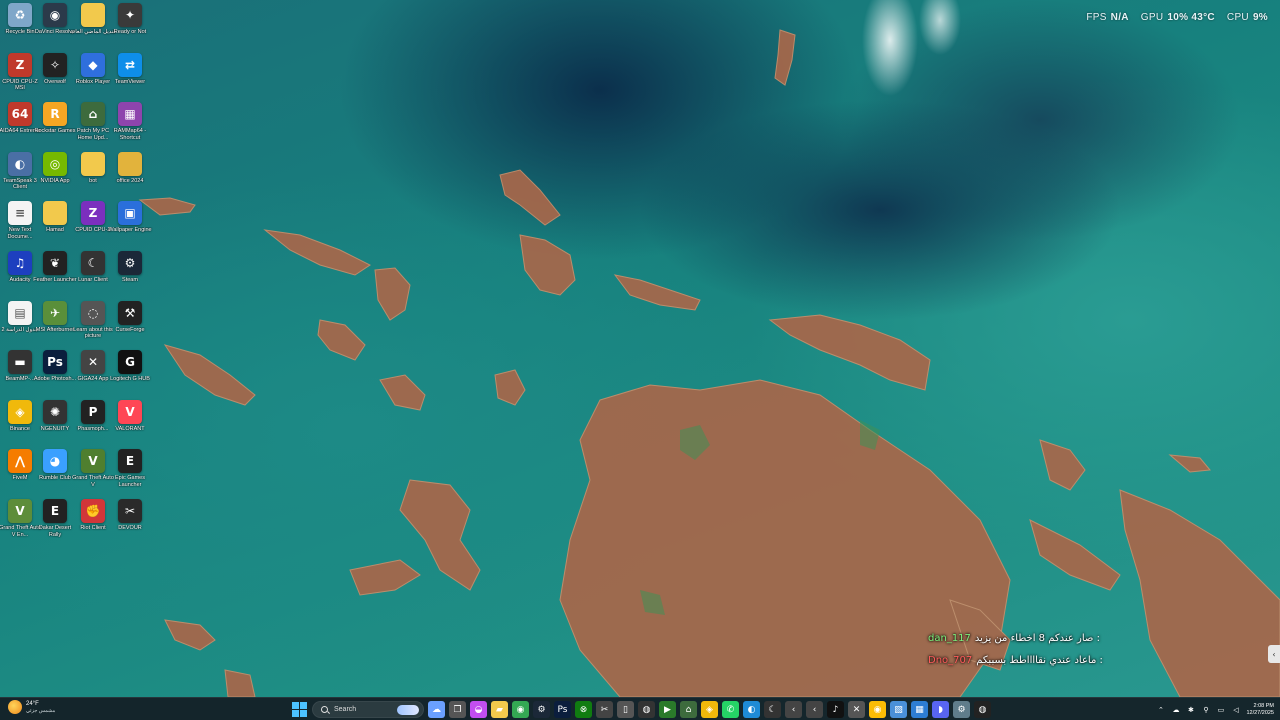 This screenshot has width=1280, height=720. What do you see at coordinates (20, 174) in the screenshot?
I see `desktop-icon: ◐ TeamSpeak 3 Client` at bounding box center [20, 174].